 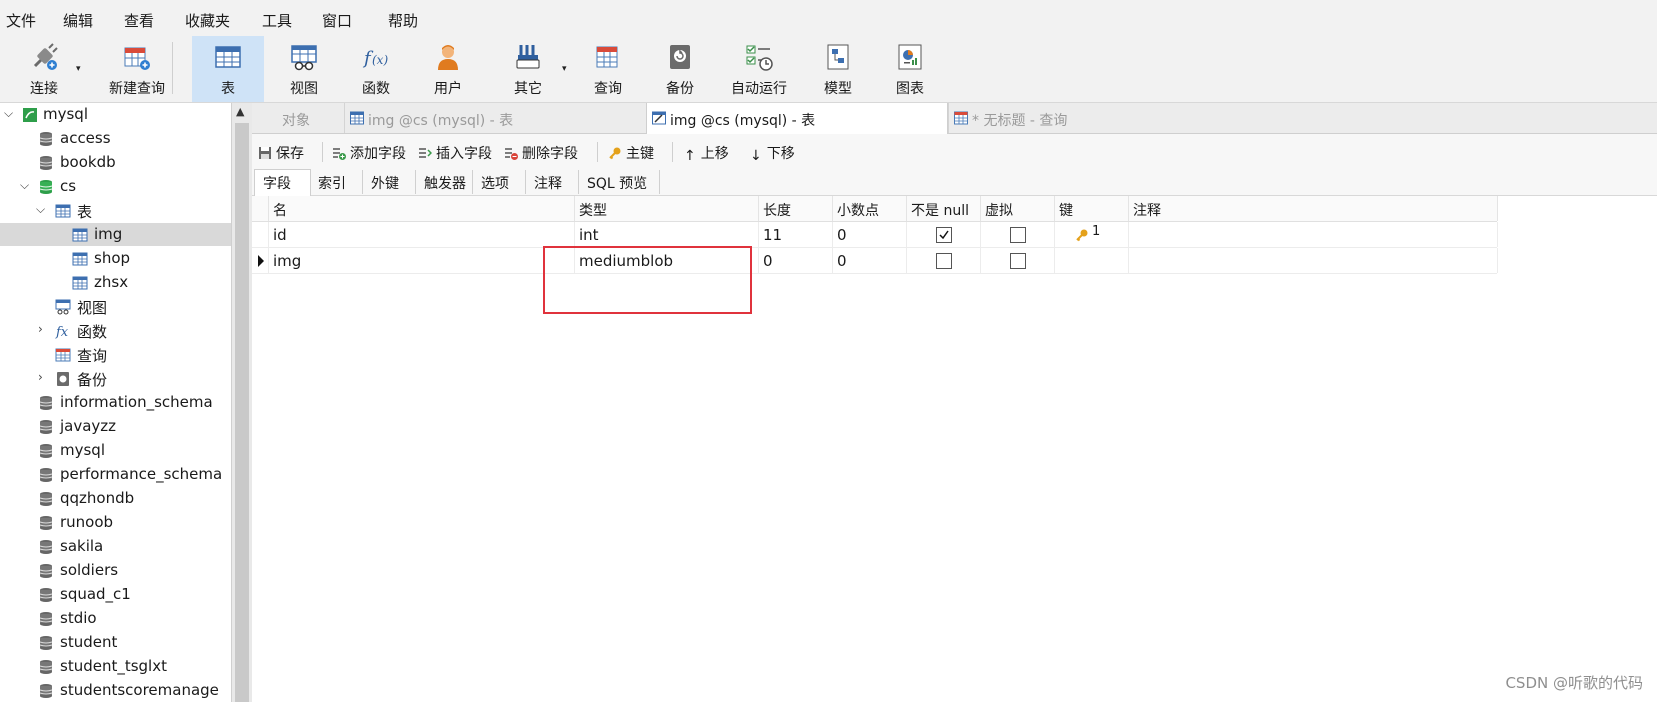 I want to click on tree-db-student: student, so click(x=115, y=642).